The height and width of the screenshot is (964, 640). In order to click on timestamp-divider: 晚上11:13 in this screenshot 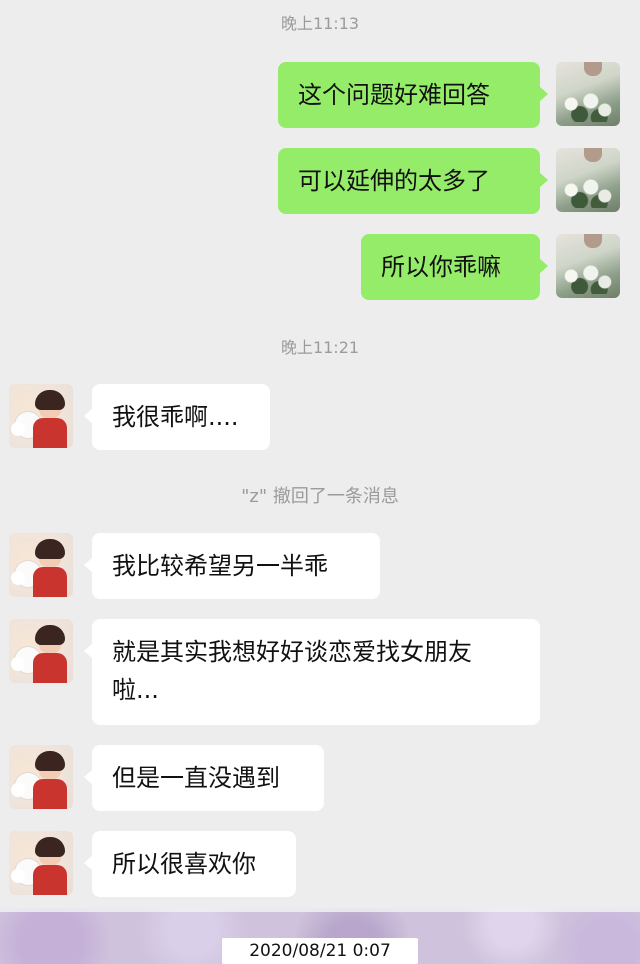, I will do `click(320, 23)`.